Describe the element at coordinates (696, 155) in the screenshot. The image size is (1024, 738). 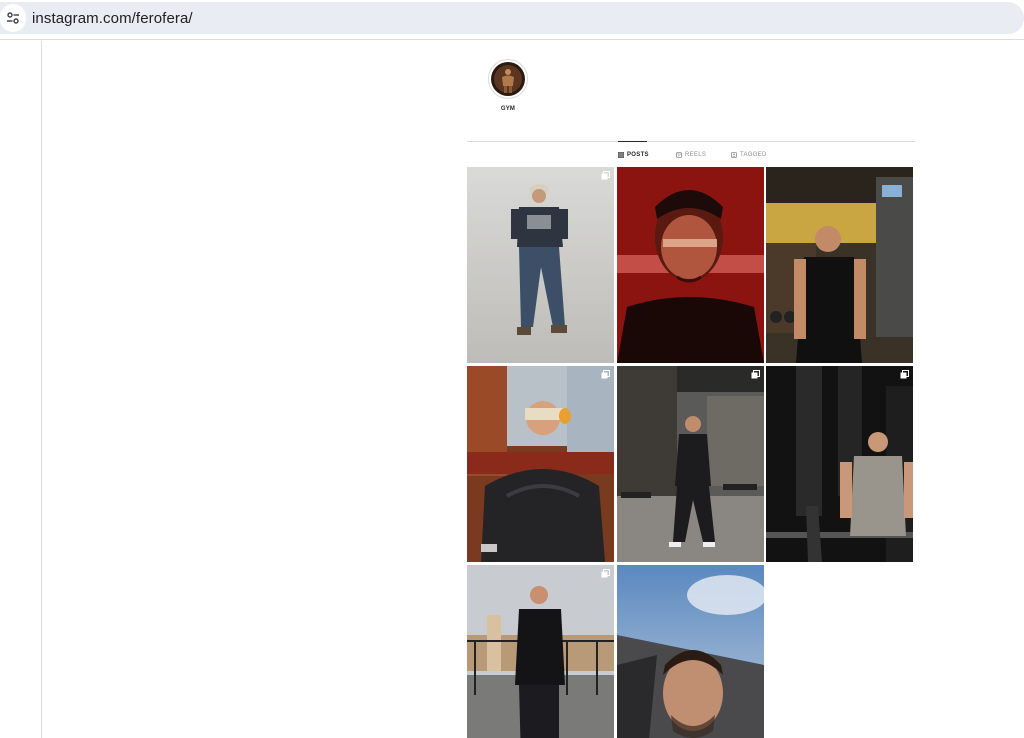
I see `tab-reels-label: REELS` at that location.